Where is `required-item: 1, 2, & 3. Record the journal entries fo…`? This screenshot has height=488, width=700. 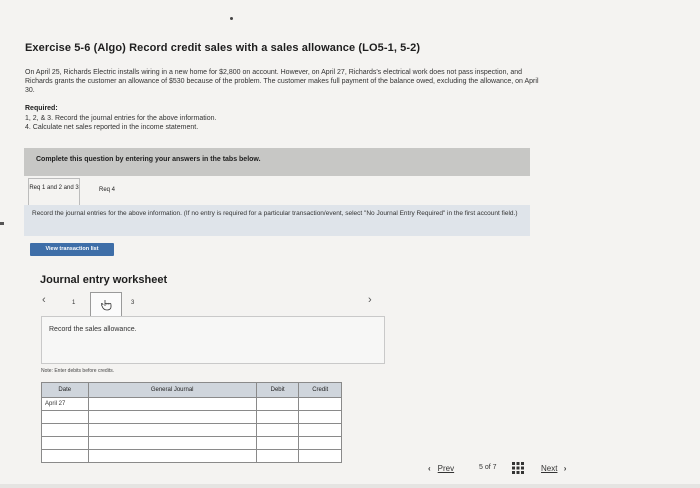
required-item: 1, 2, & 3. Record the journal entries fo… is located at coordinates (121, 118).